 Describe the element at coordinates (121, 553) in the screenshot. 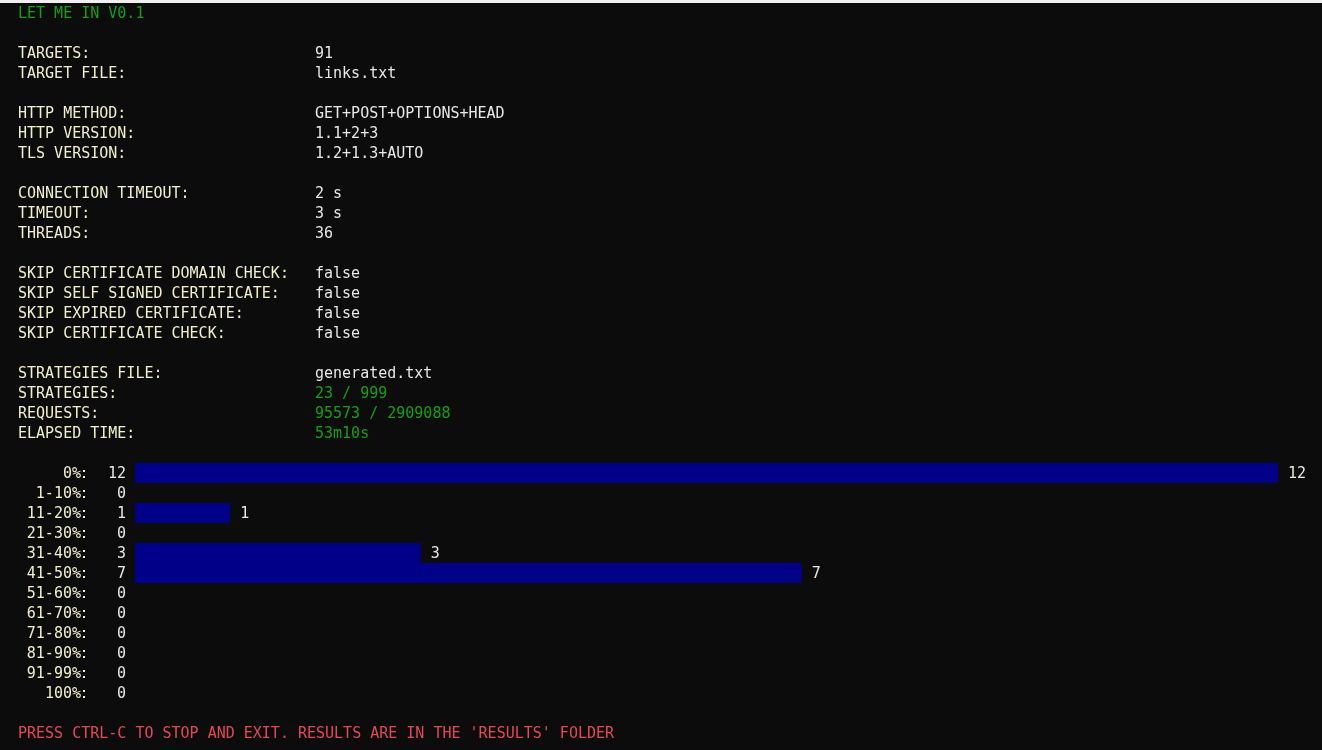

I see `count-value: 3` at that location.